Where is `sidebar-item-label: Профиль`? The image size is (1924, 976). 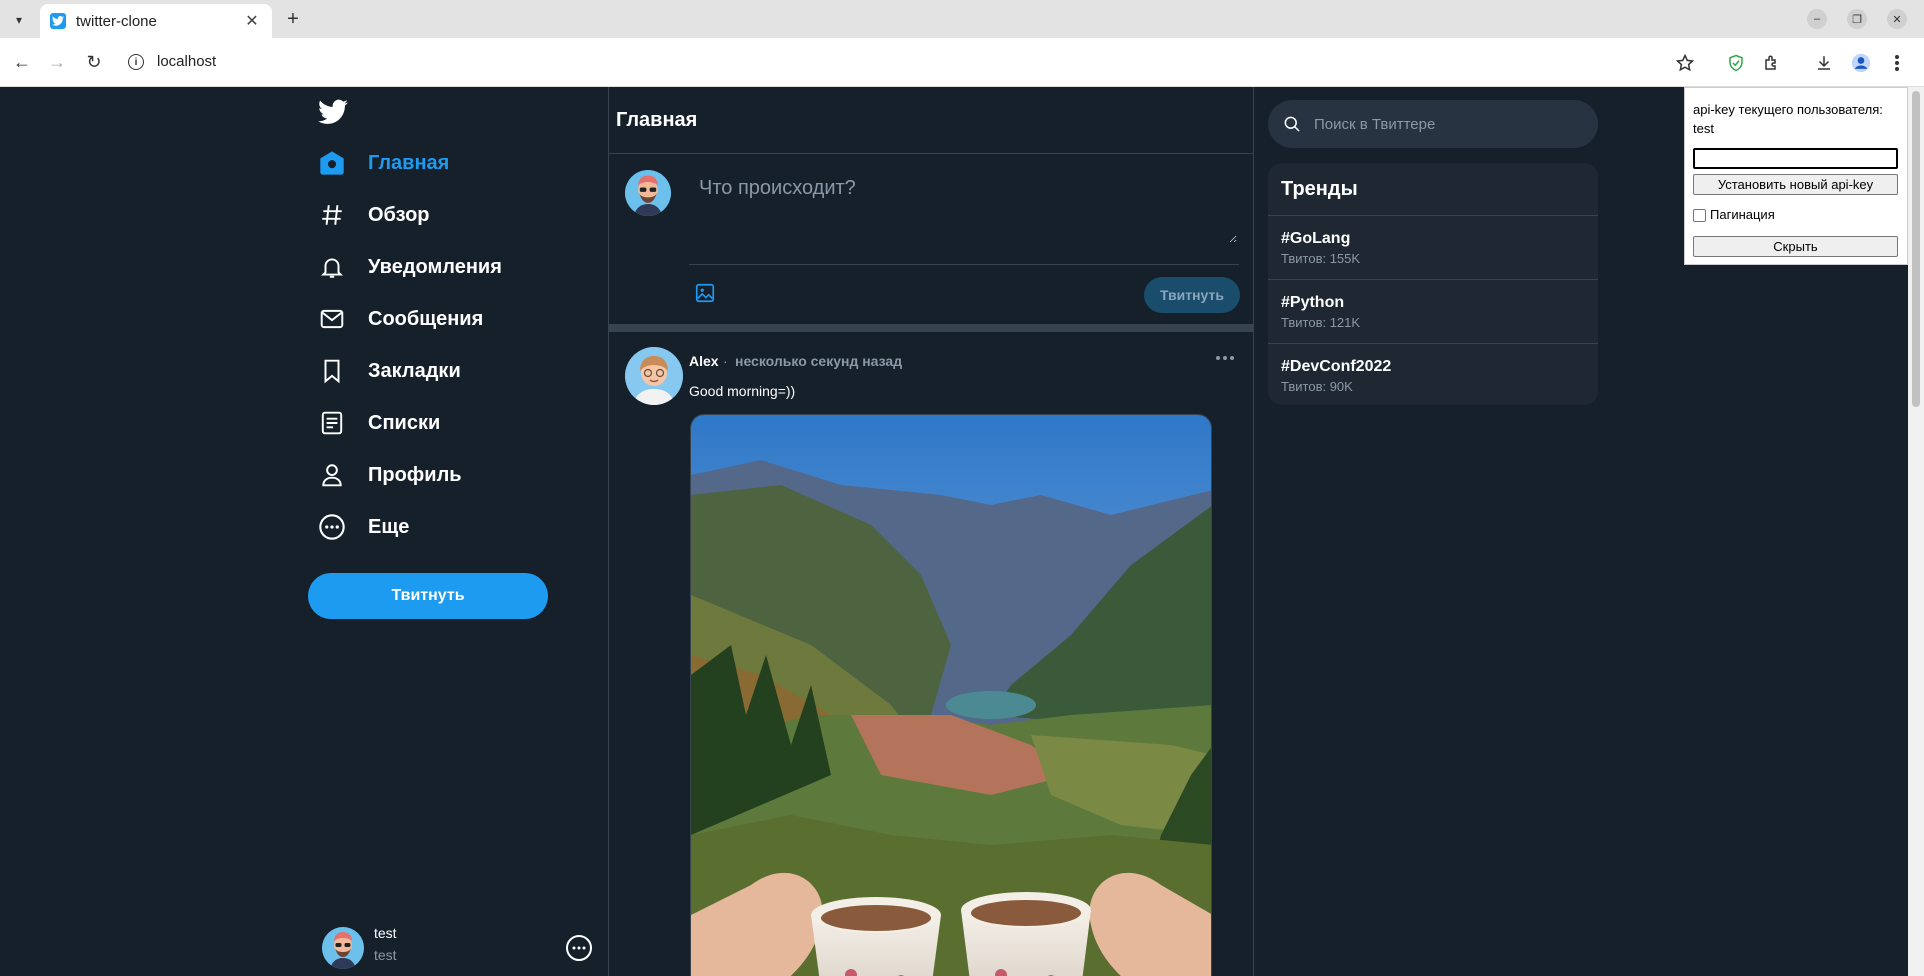 sidebar-item-label: Профиль is located at coordinates (415, 474).